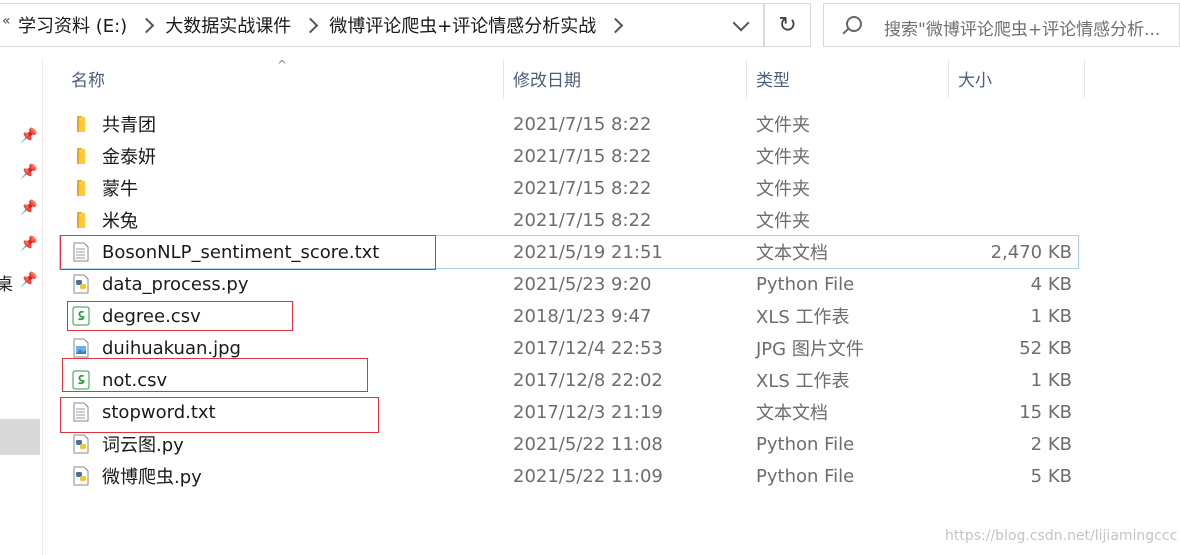 The image size is (1180, 555). What do you see at coordinates (582, 316) in the screenshot?
I see `file-modified-date: 2018/1/23 9:47` at bounding box center [582, 316].